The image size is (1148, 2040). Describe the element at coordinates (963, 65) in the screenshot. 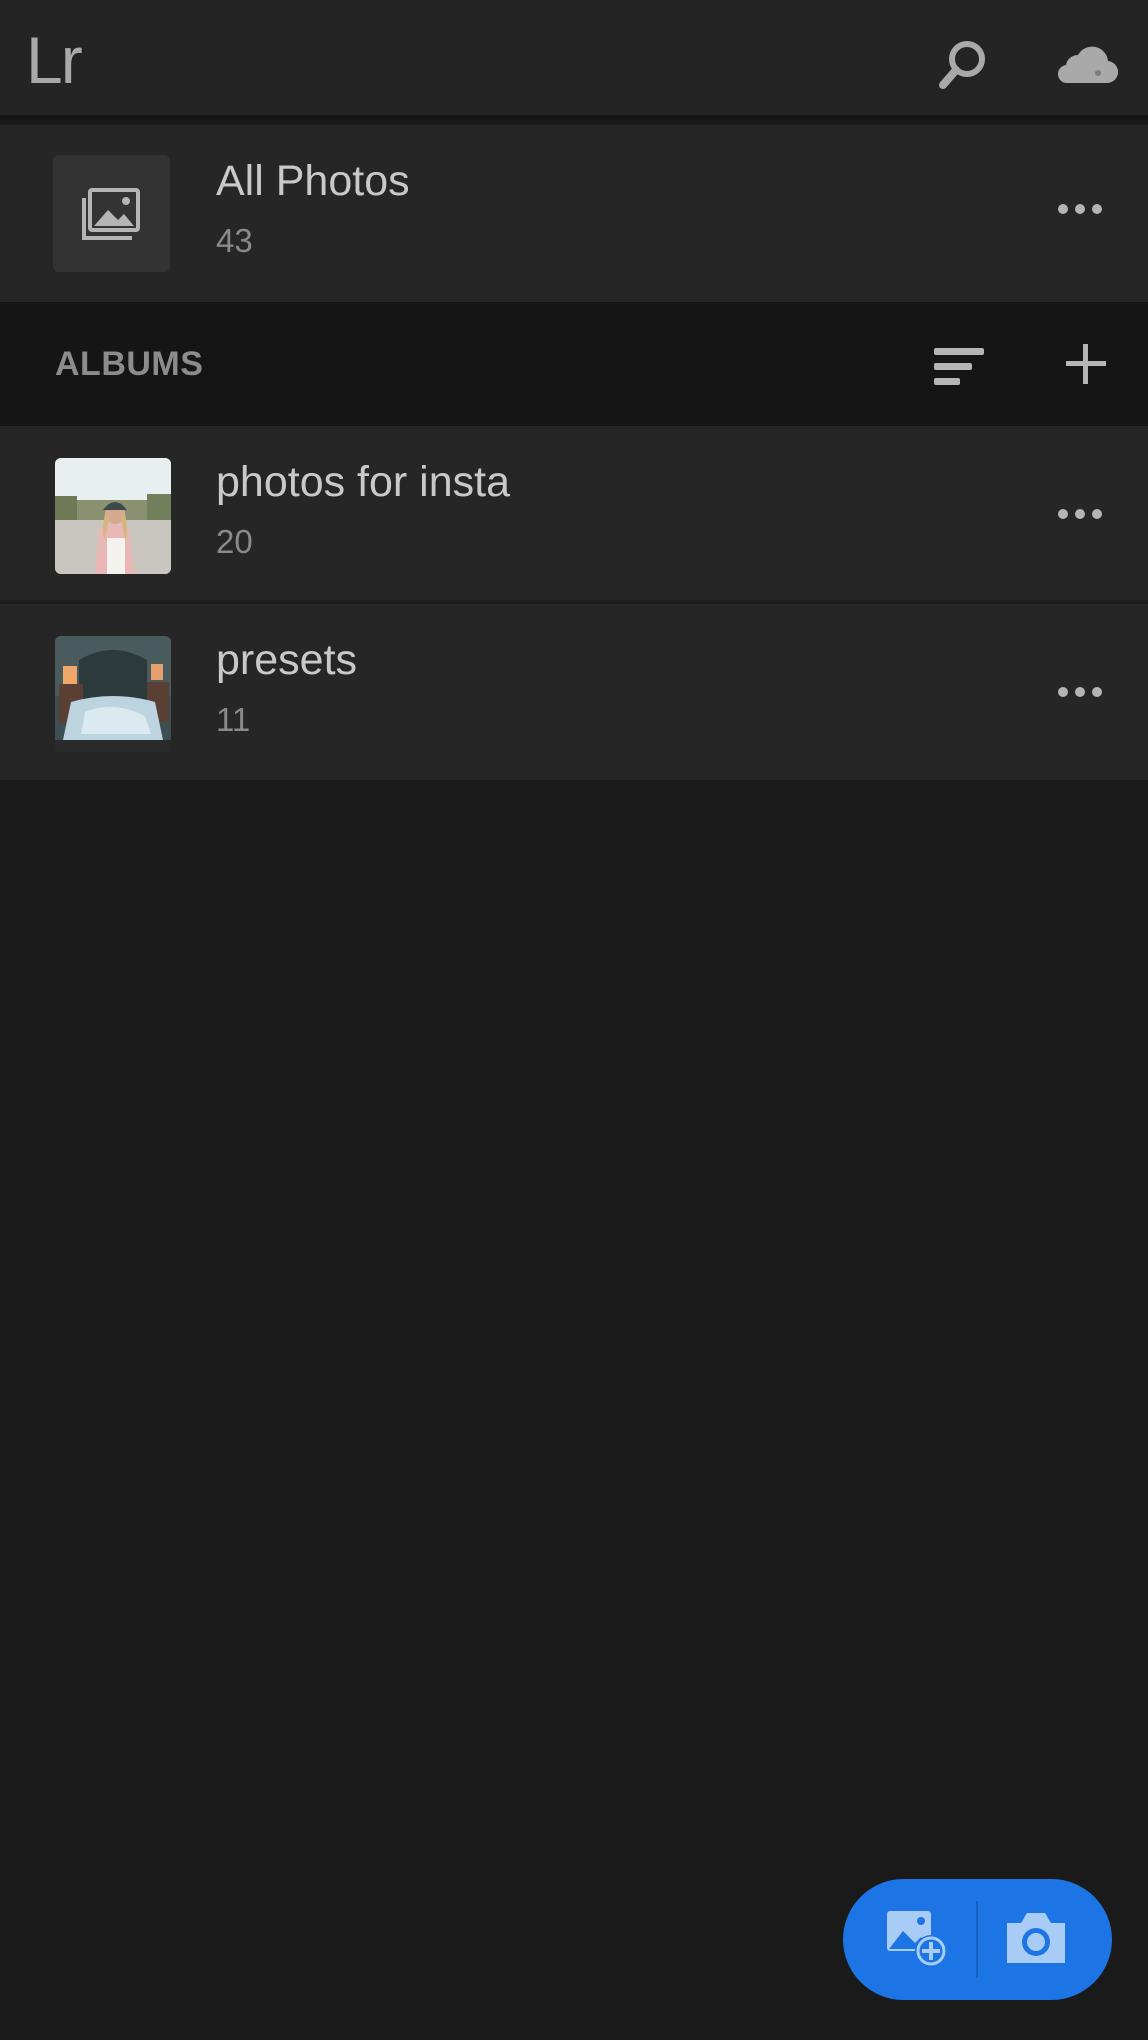

I see `search-icon` at that location.